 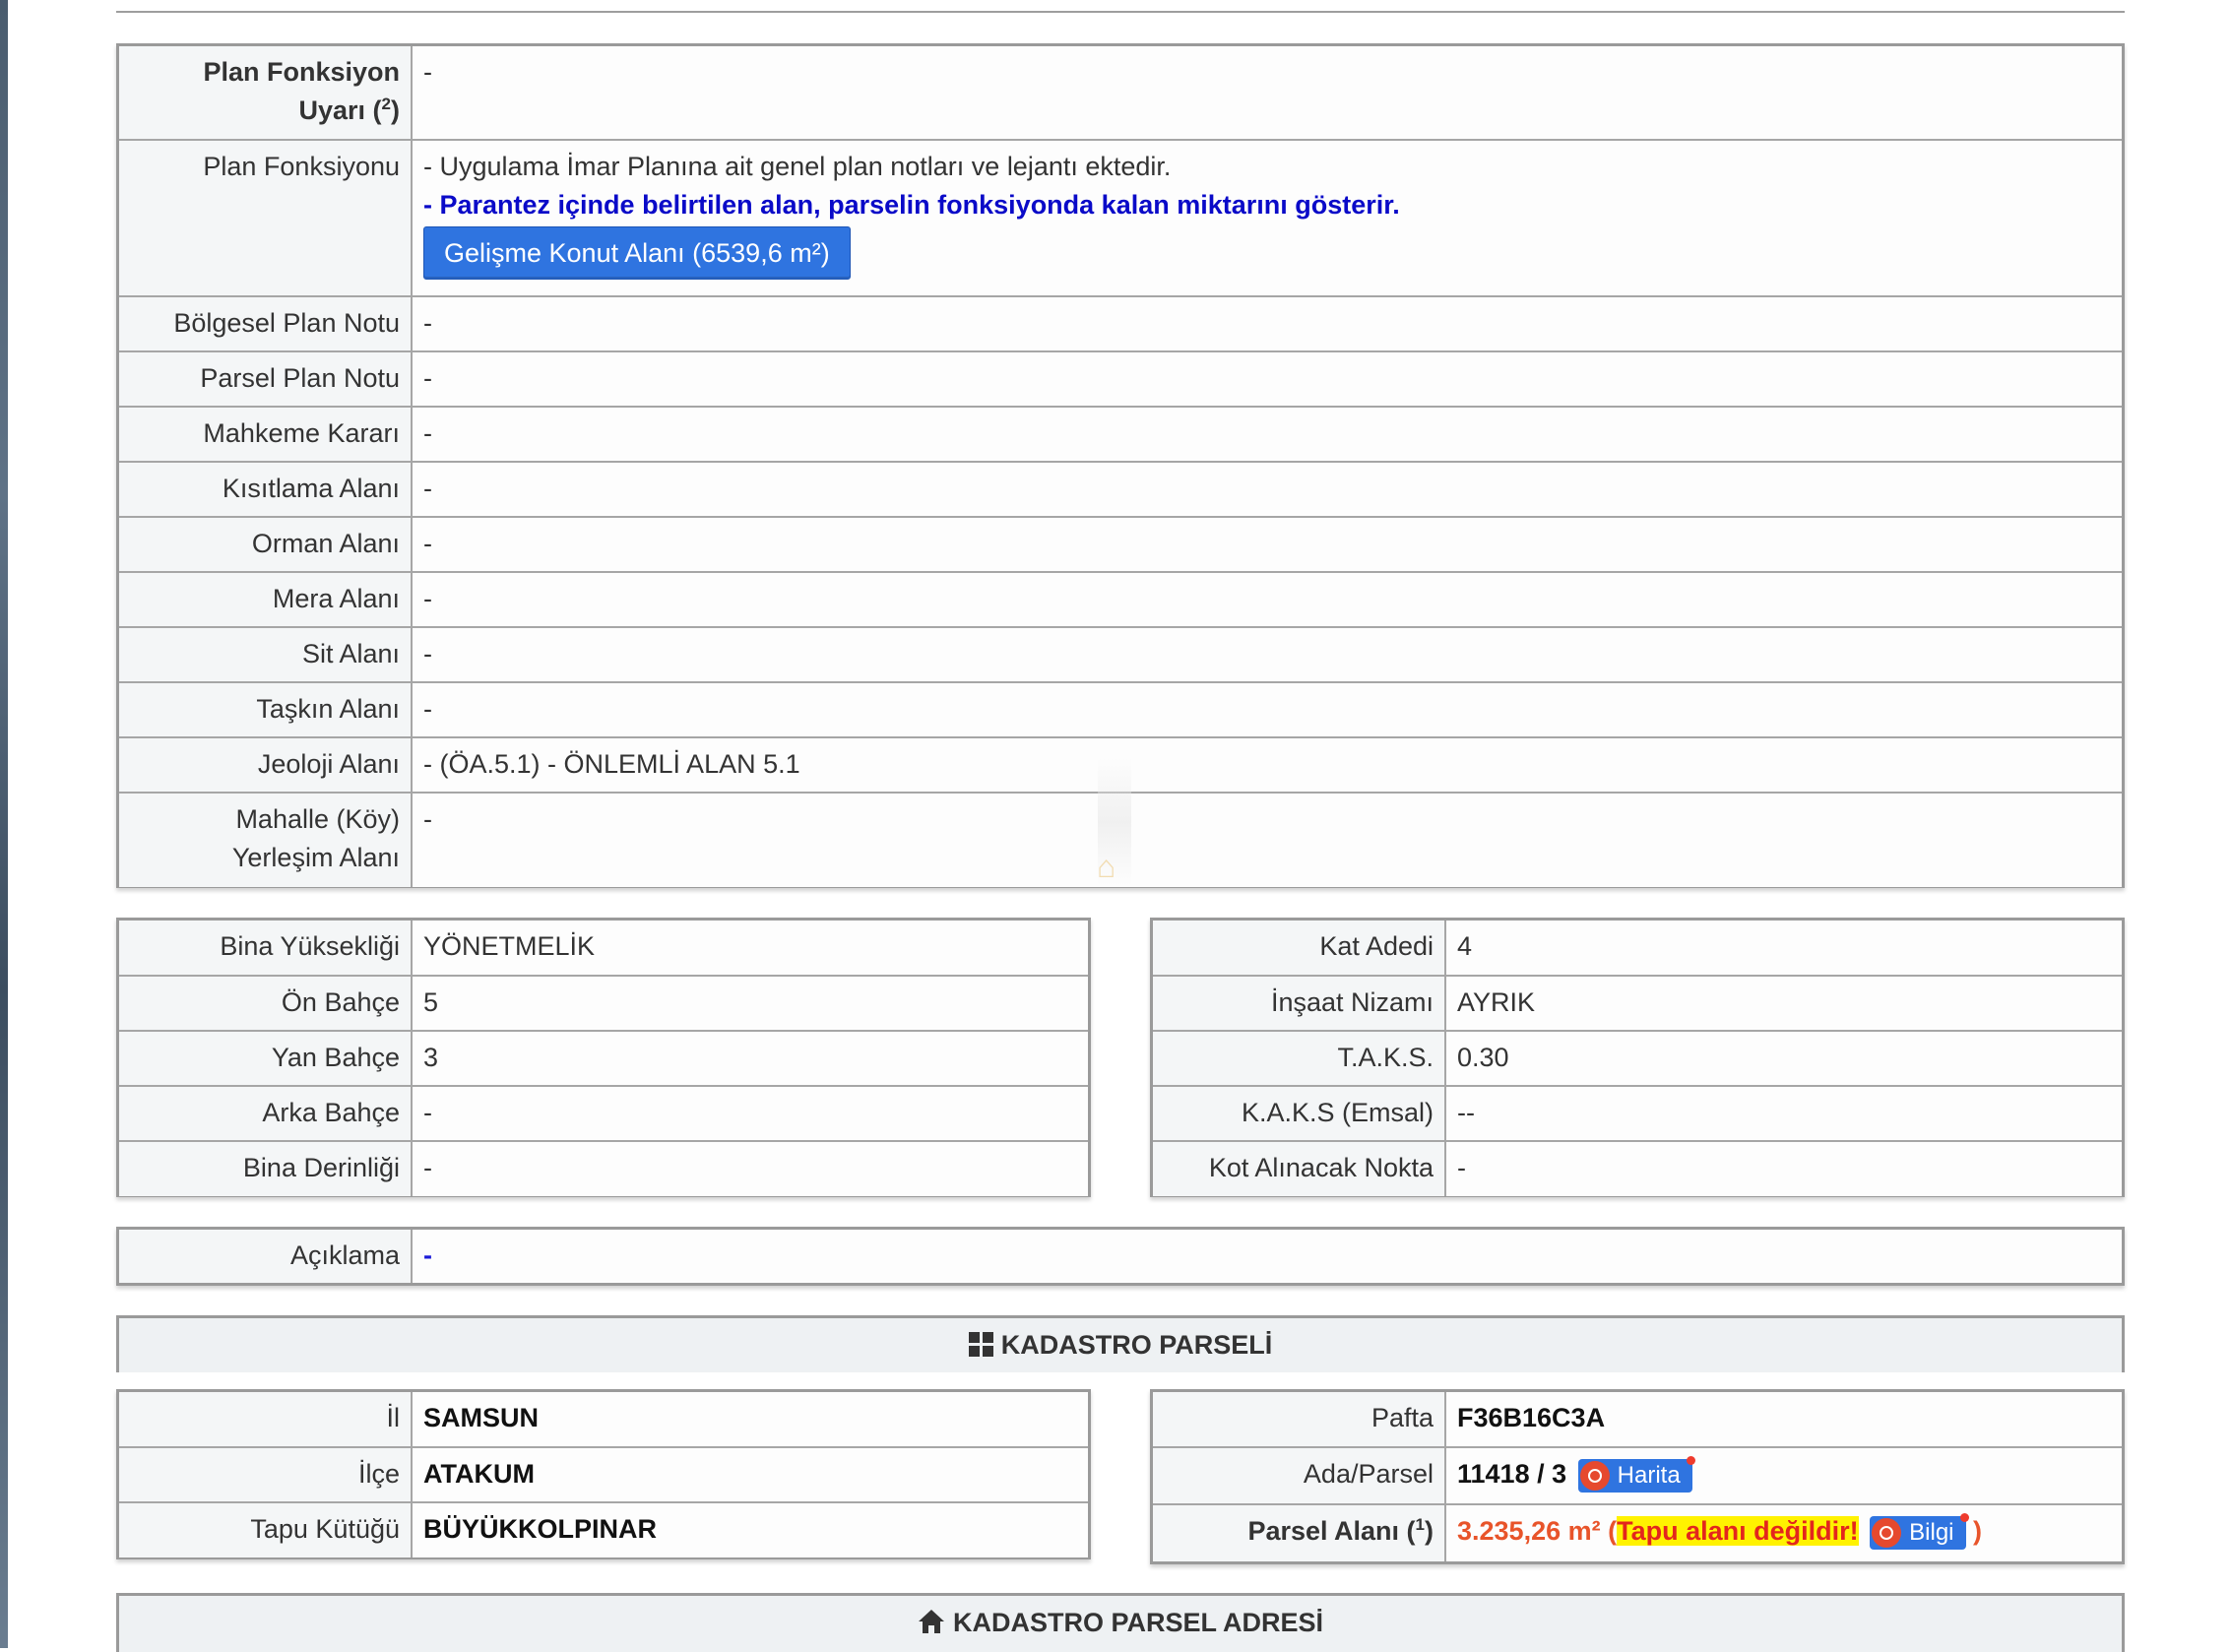 I want to click on tapu-warning: Tapu alanı değildir!, so click(x=1738, y=1531).